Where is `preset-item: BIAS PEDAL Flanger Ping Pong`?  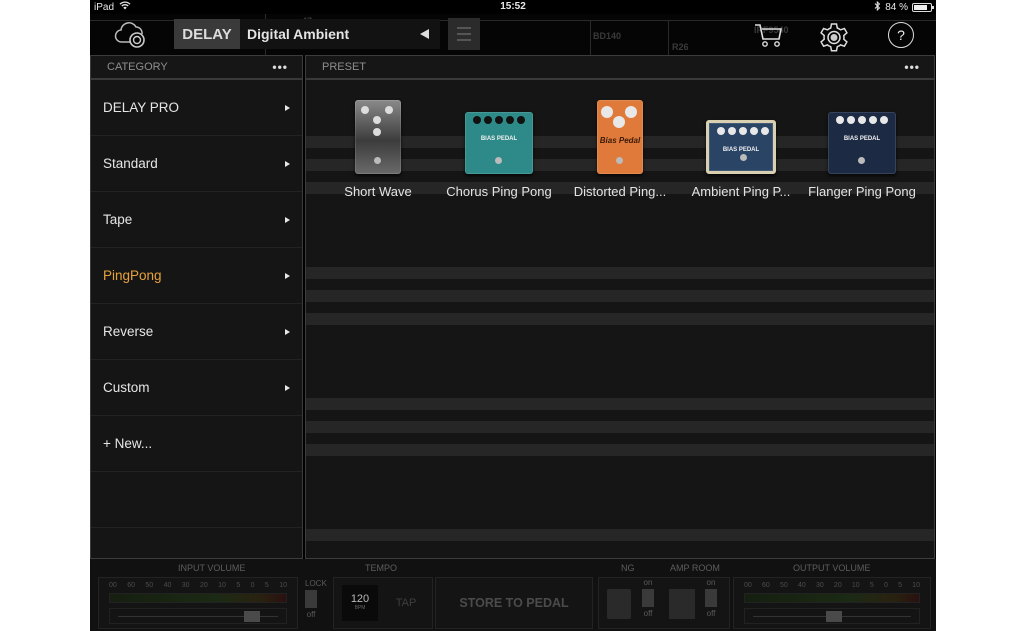 preset-item: BIAS PEDAL Flanger Ping Pong is located at coordinates (862, 150).